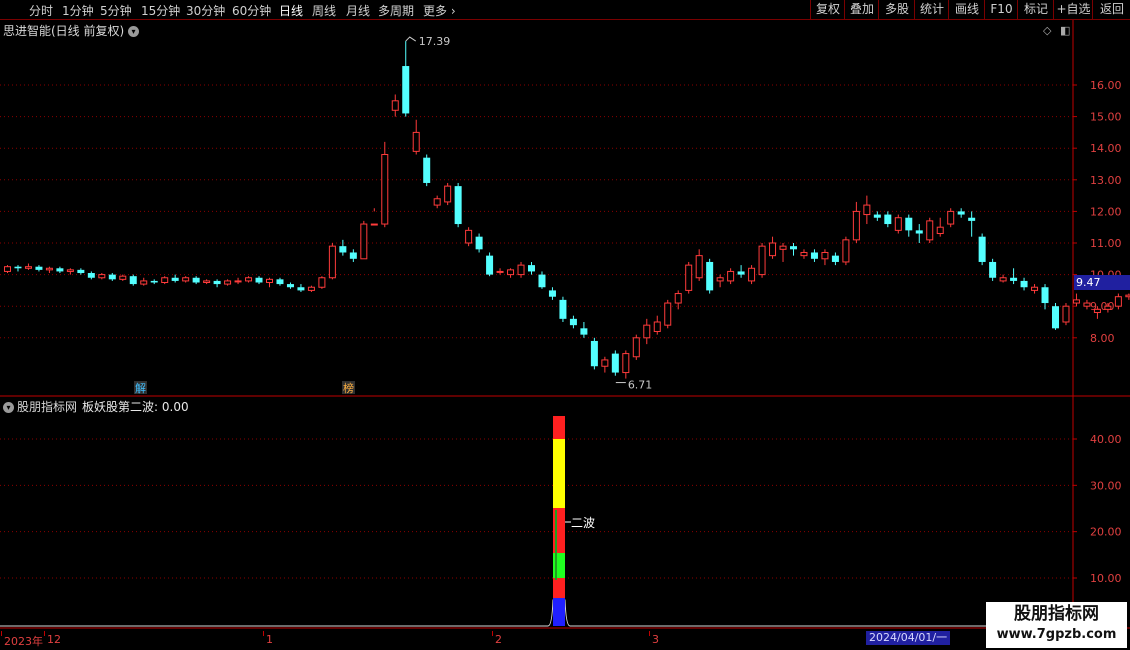 The image size is (1130, 650). Describe the element at coordinates (1106, 148) in the screenshot. I see `price-tick-label: 14.00` at that location.